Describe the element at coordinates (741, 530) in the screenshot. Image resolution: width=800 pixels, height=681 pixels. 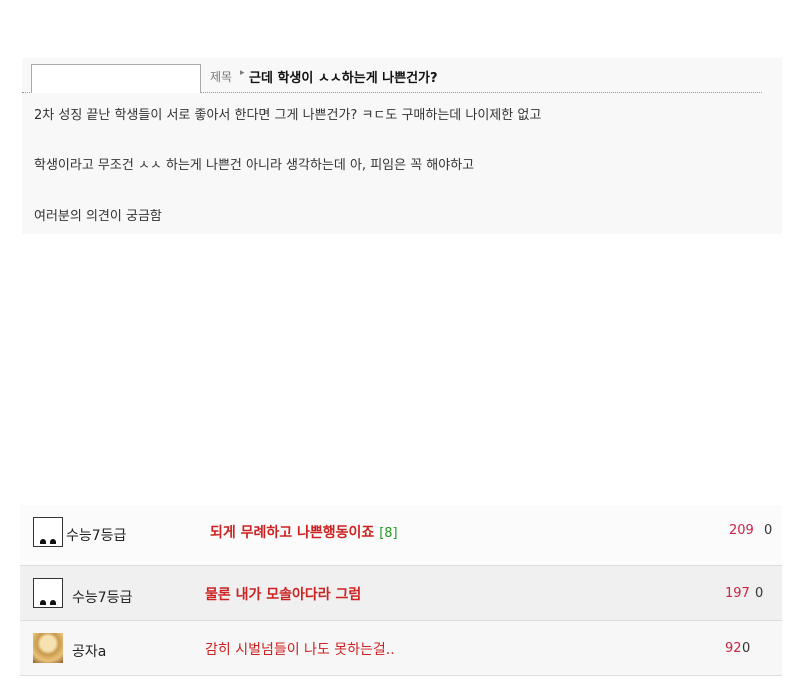
I see `comment-views: 209` at that location.